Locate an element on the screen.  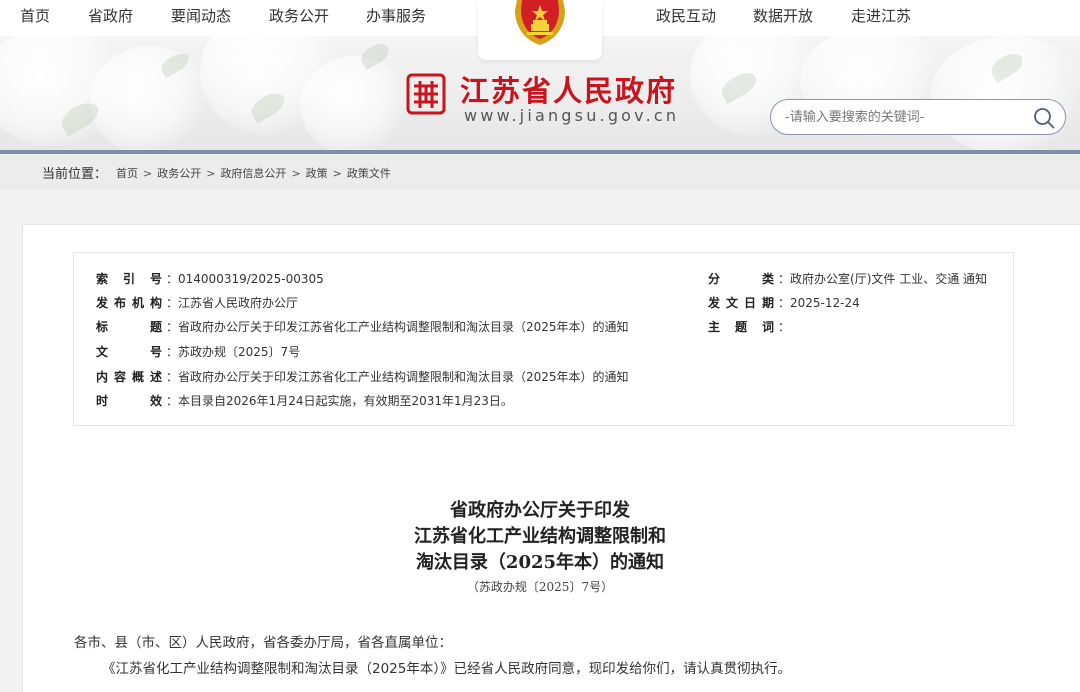
nav-item-interaction: 政民互动 is located at coordinates (686, 17).